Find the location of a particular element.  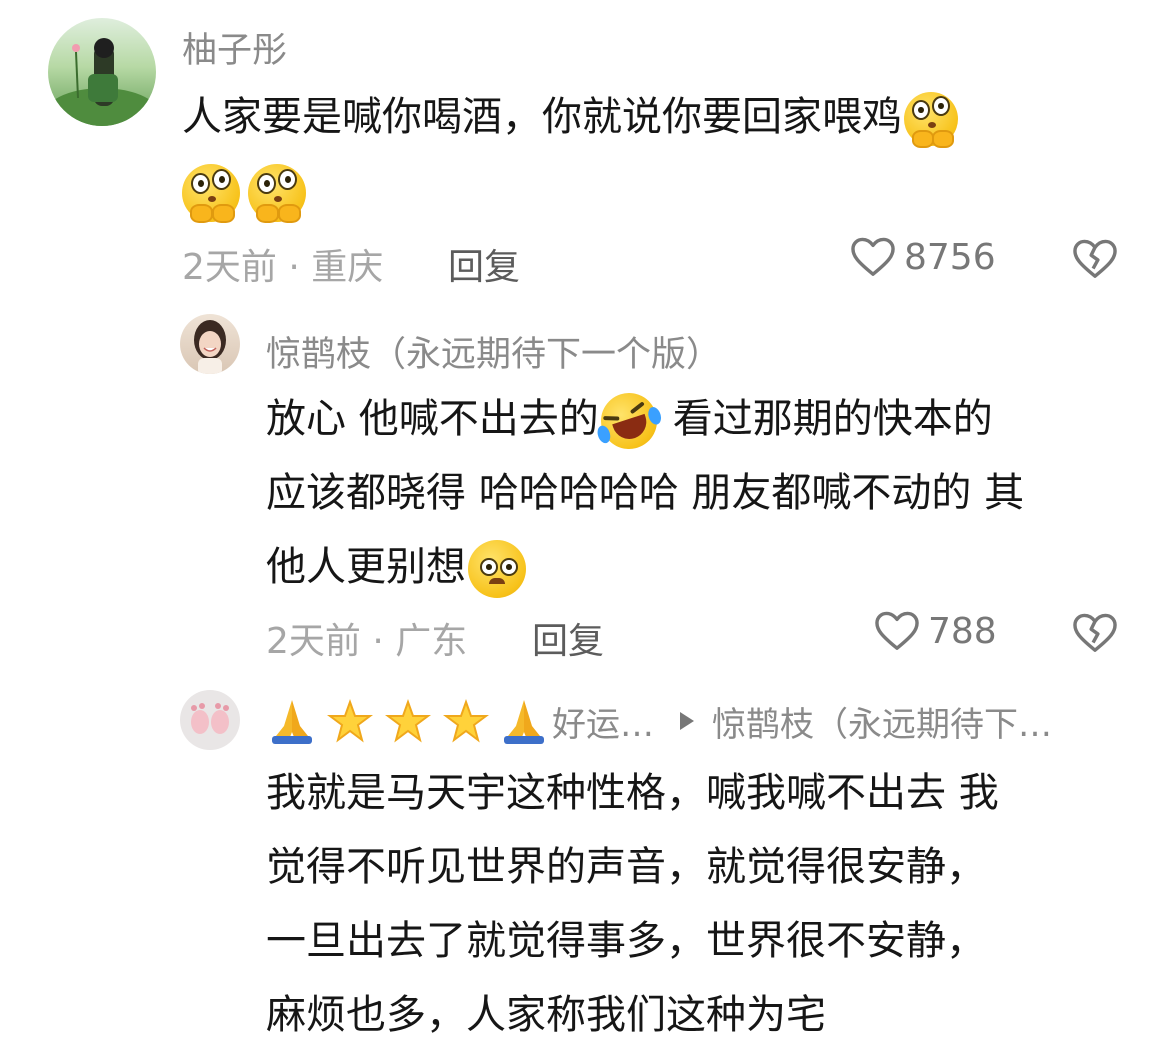

username: 惊鹊枝（永远期待下一个版） is located at coordinates (493, 351).